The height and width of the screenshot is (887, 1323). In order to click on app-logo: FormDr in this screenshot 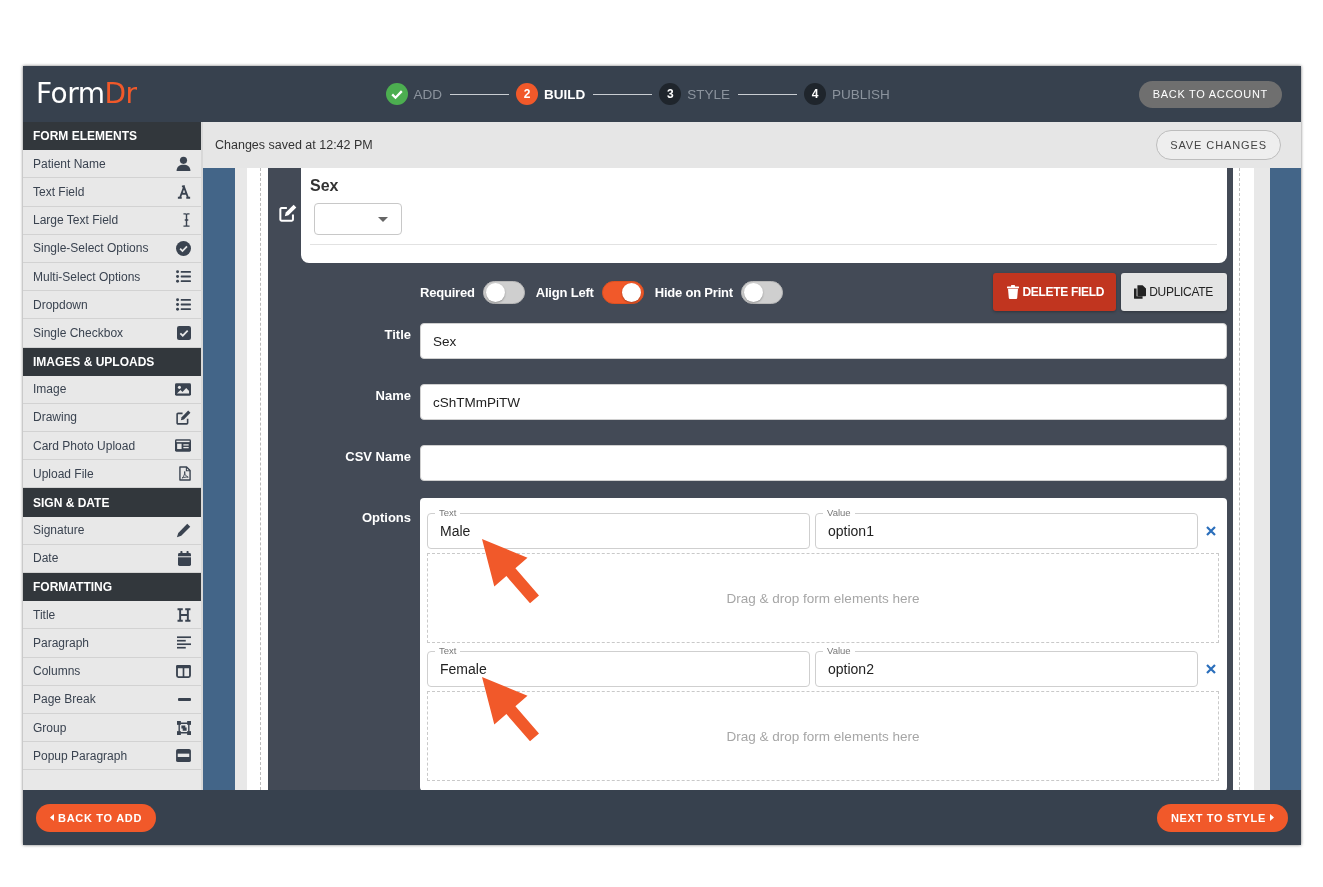, I will do `click(86, 94)`.